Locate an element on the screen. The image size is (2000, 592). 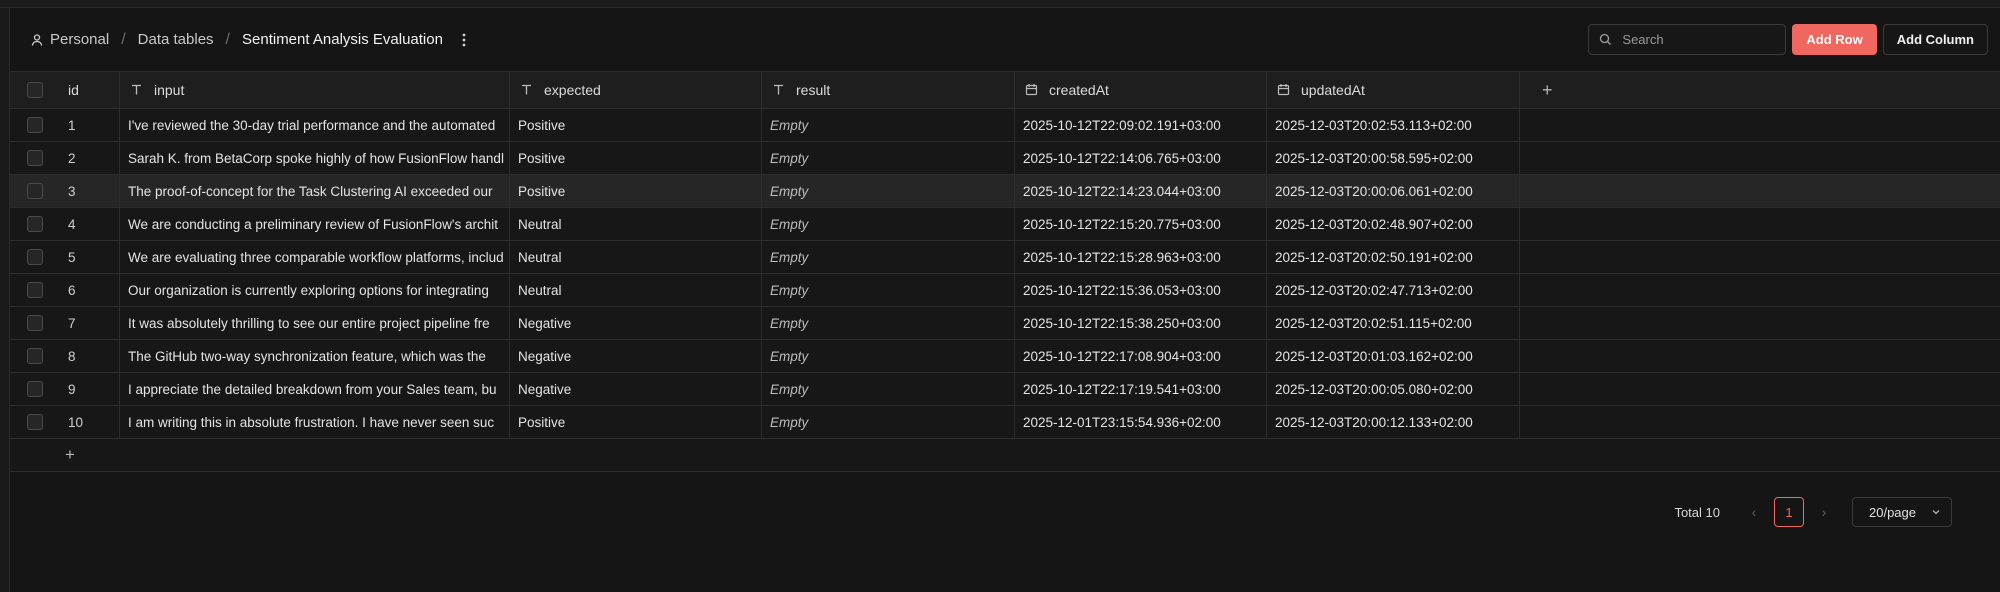
cell-createdat: 2025-10-12T22:09:02.191+03:00 is located at coordinates (1141, 125).